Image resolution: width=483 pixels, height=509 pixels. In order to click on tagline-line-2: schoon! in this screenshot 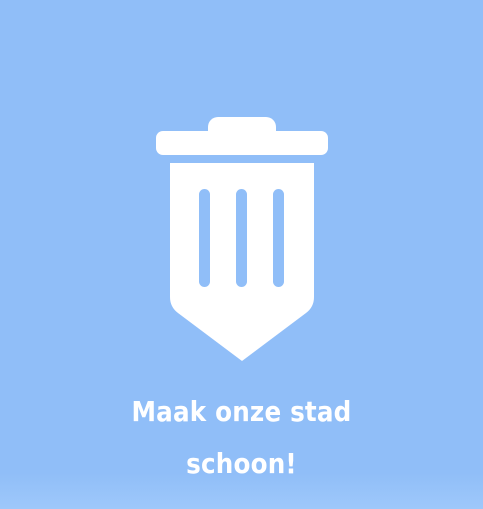, I will do `click(241, 463)`.